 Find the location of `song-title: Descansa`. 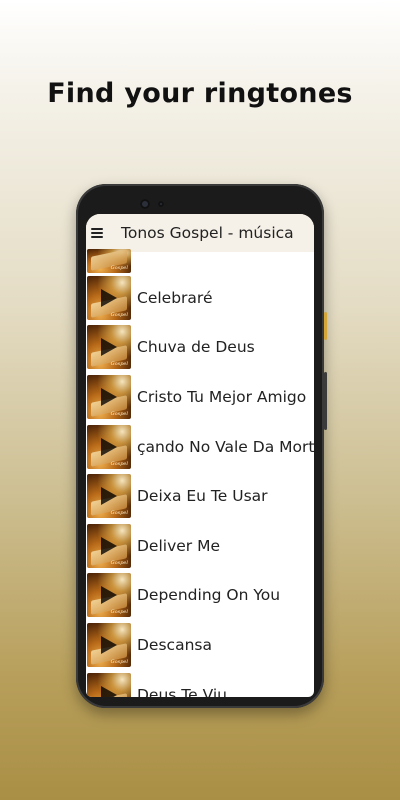

song-title: Descansa is located at coordinates (174, 644).